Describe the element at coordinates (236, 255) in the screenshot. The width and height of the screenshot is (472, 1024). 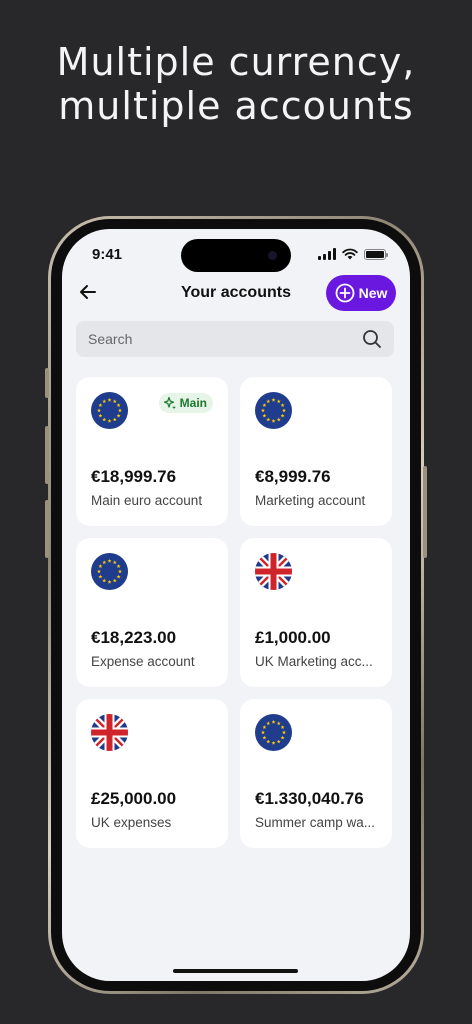
I see `dynamic-island` at that location.